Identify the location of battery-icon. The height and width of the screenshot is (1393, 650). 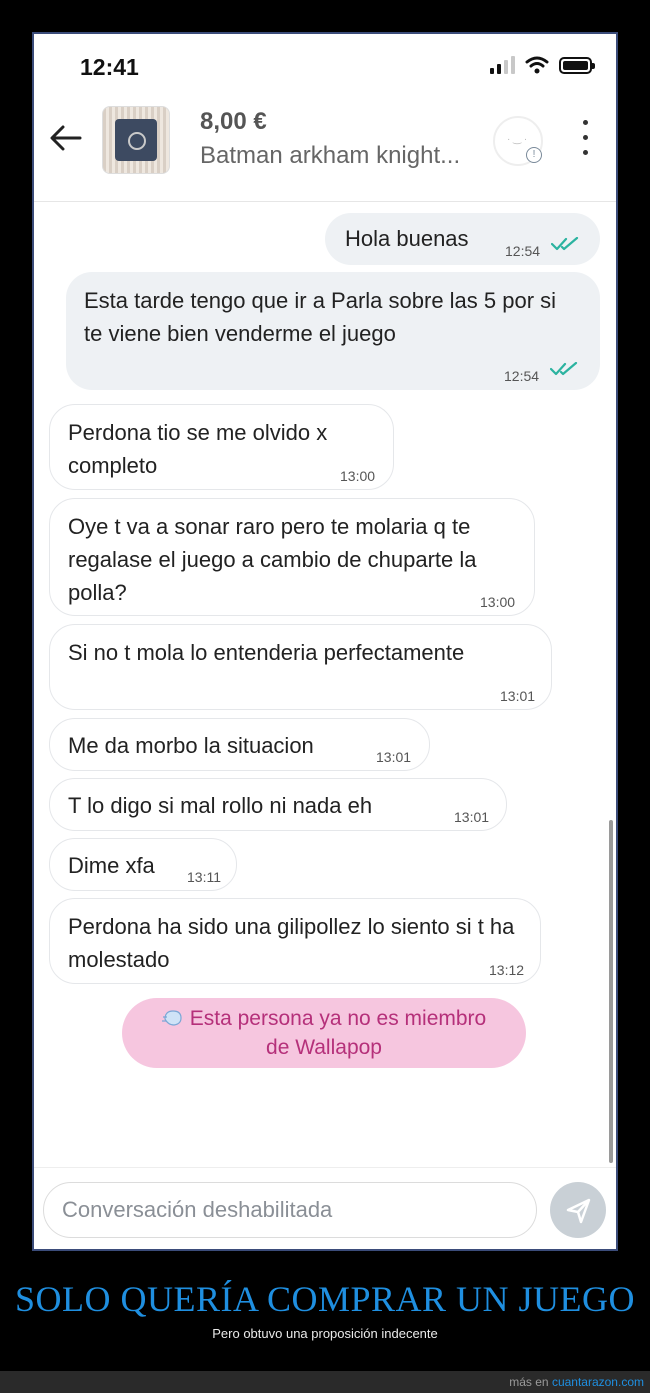
(577, 65).